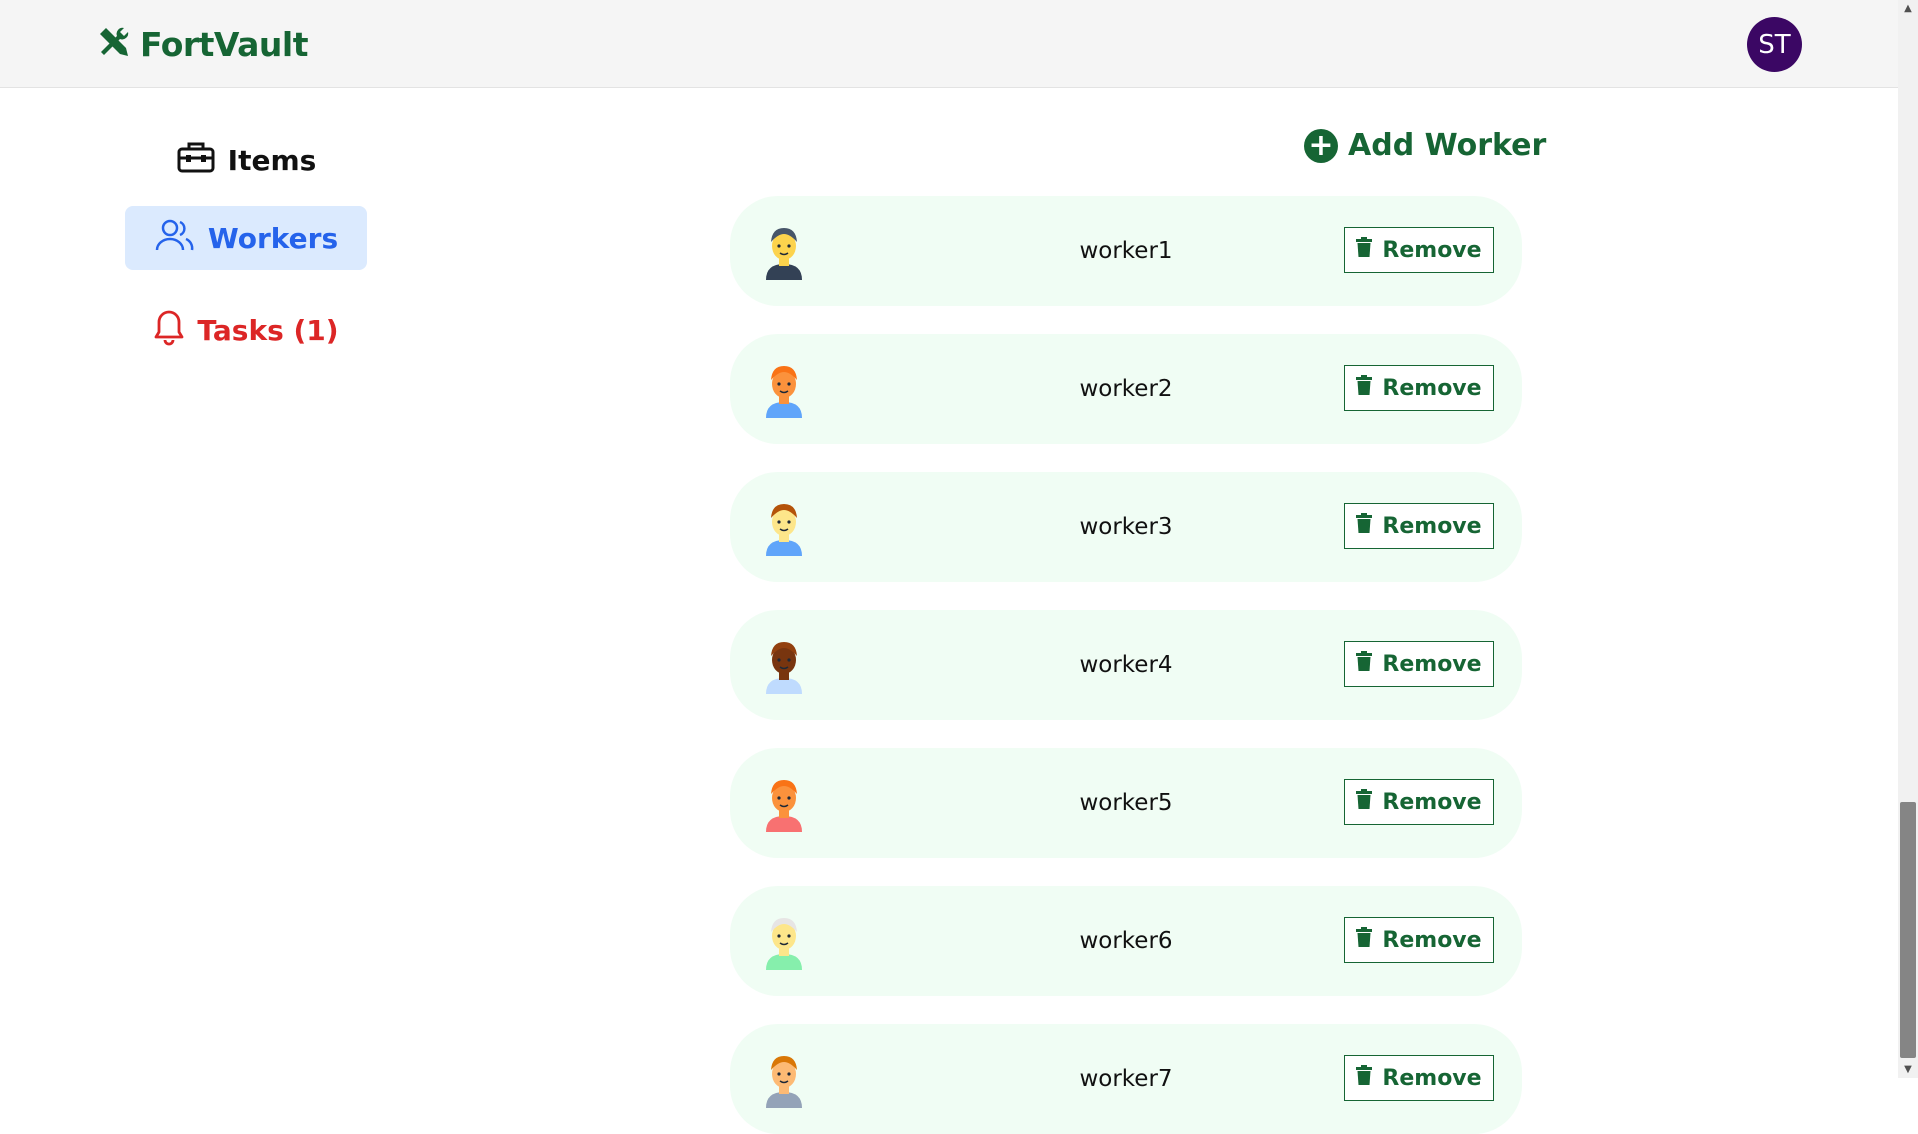  Describe the element at coordinates (1774, 44) in the screenshot. I see `user-avatar: ST` at that location.